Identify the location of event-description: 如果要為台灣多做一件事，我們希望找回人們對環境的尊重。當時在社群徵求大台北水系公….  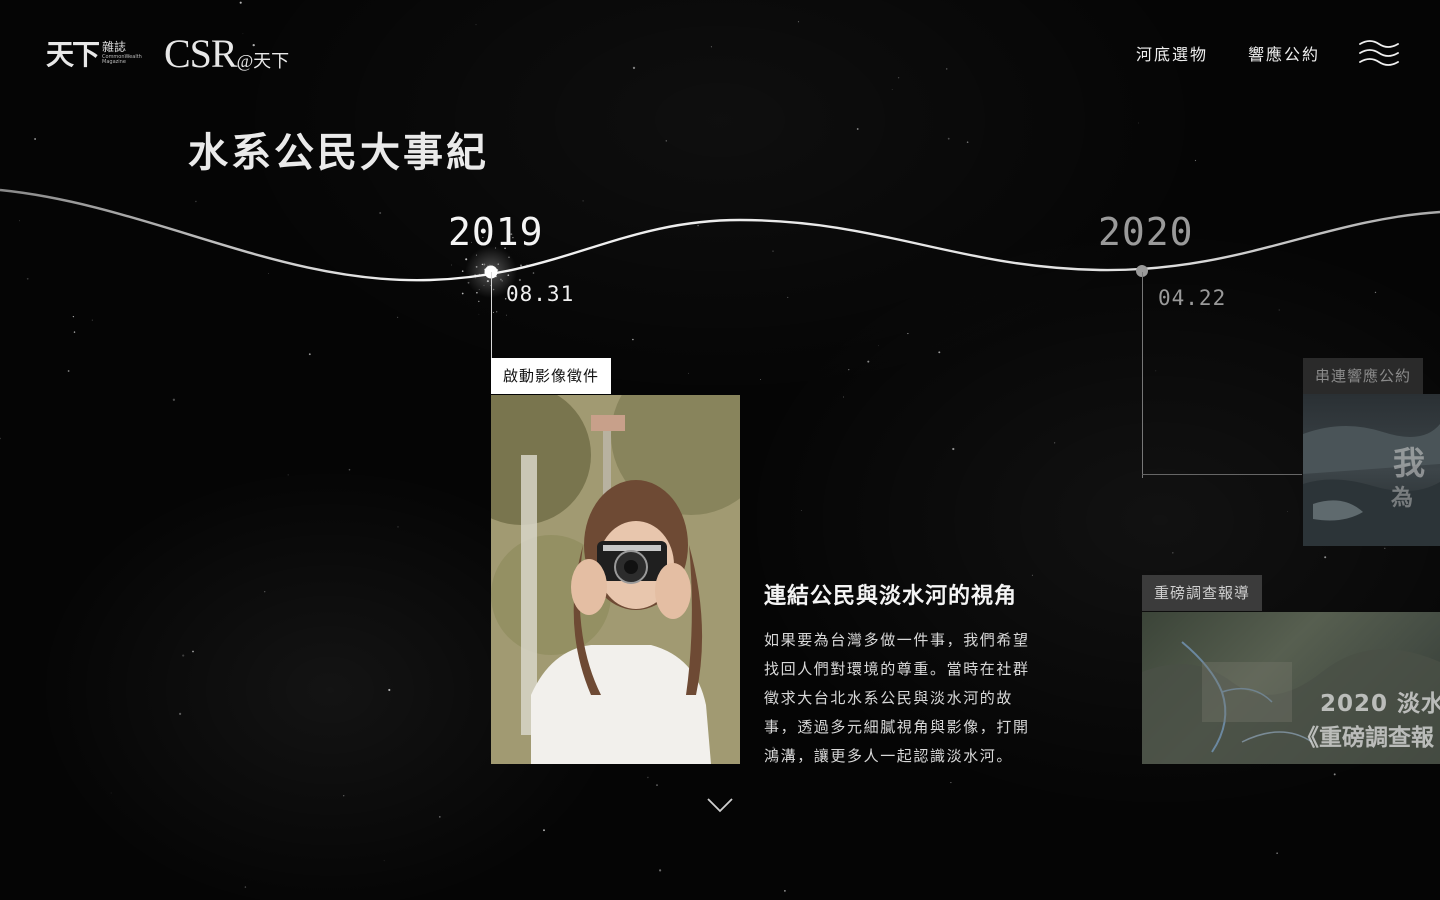
(897, 698).